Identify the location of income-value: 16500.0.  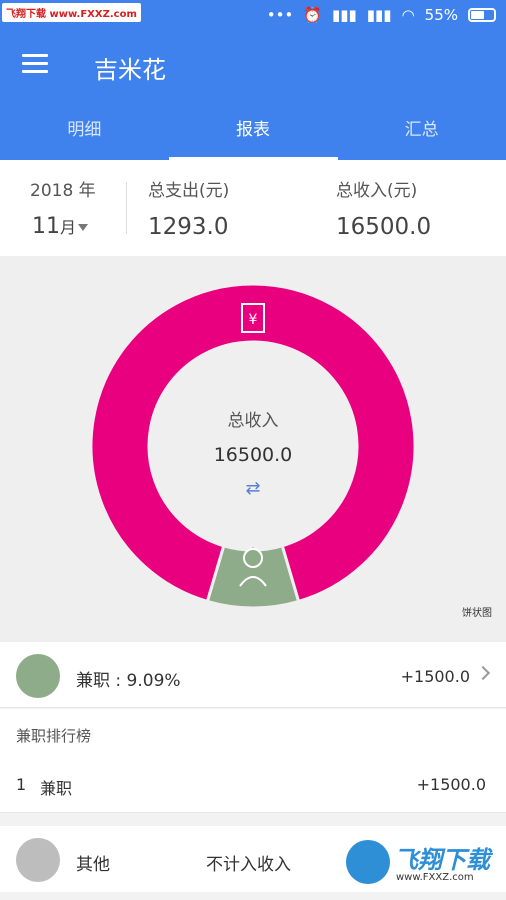
(384, 227).